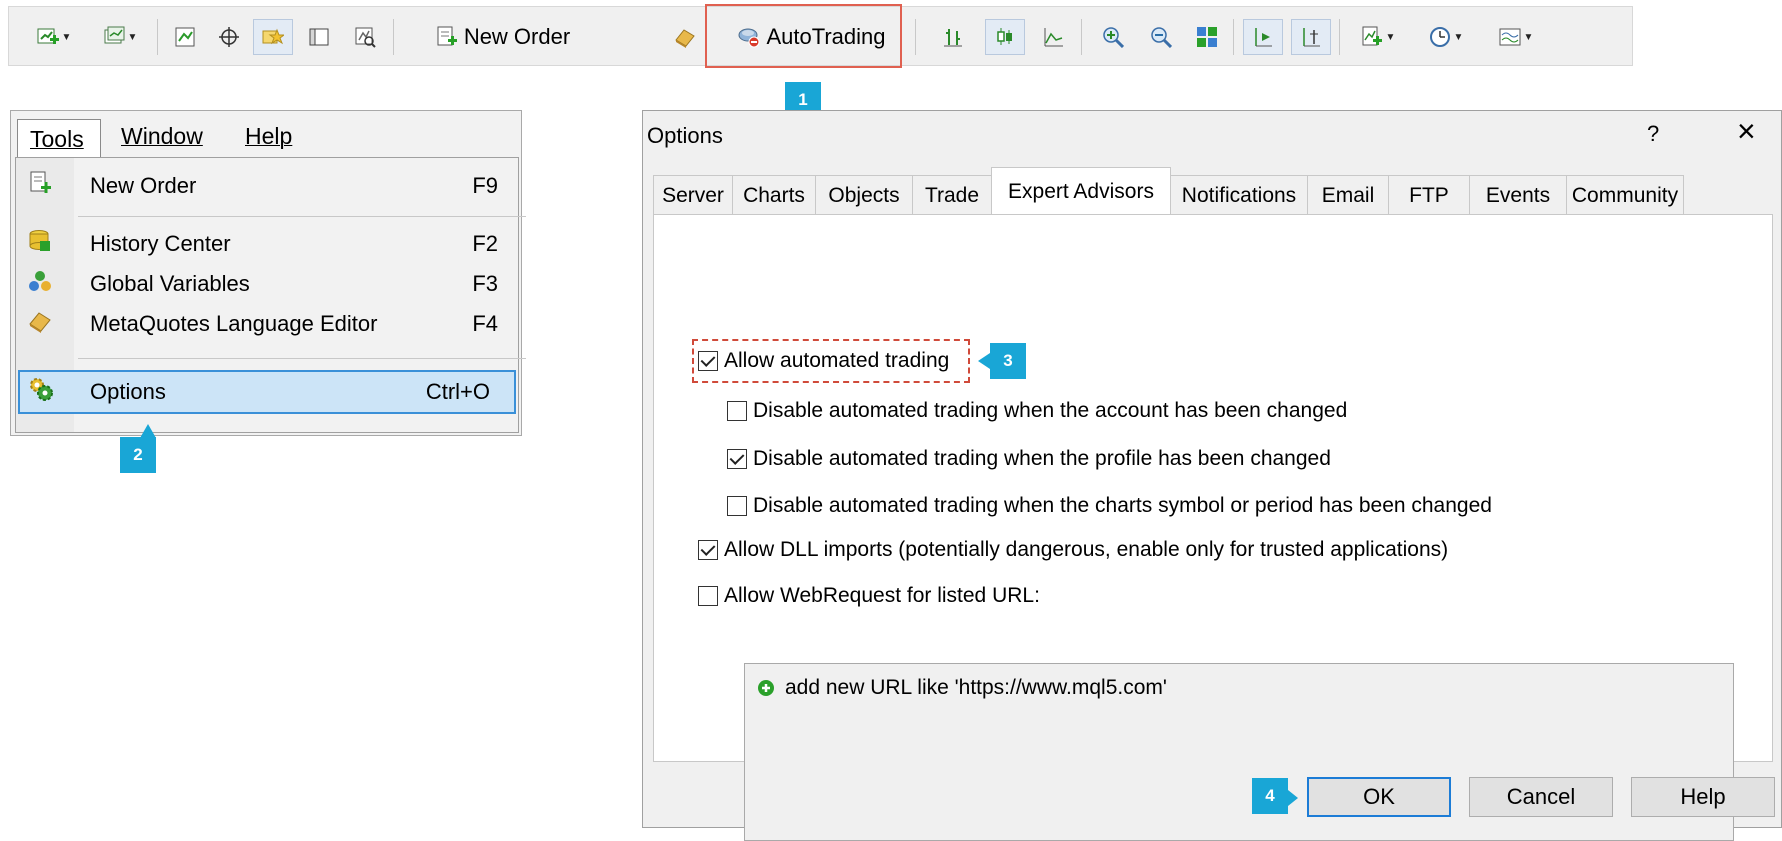  I want to click on zoom-in-button, so click(1113, 37).